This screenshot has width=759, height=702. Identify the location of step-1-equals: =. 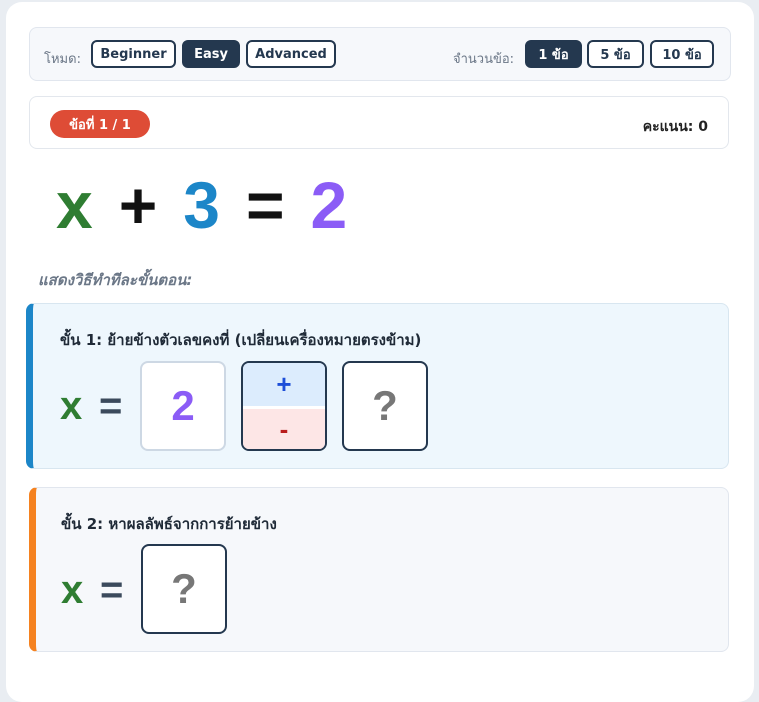
(111, 406).